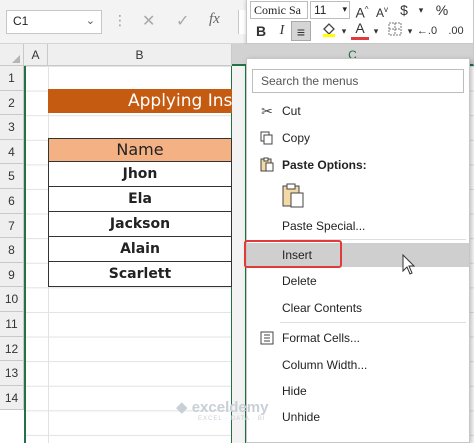 The width and height of the screenshot is (474, 443). I want to click on borders-icon, so click(395, 31).